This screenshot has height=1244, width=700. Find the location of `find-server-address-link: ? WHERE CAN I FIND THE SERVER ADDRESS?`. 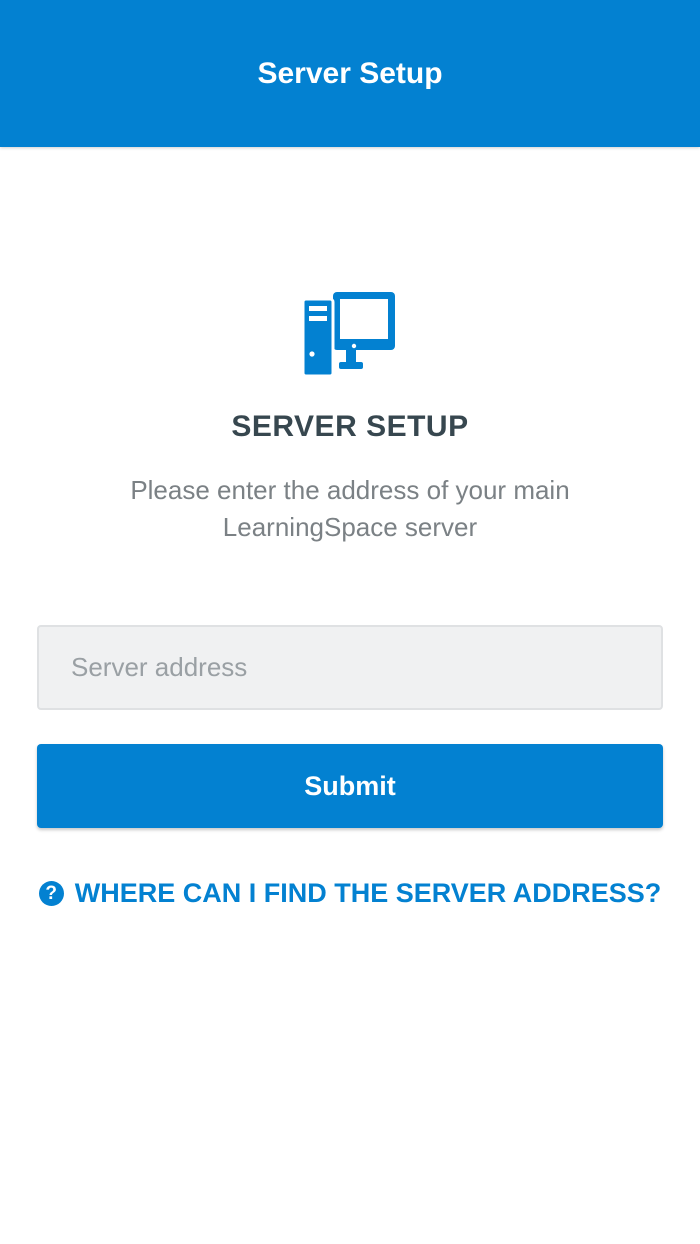

find-server-address-link: ? WHERE CAN I FIND THE SERVER ADDRESS? is located at coordinates (350, 893).